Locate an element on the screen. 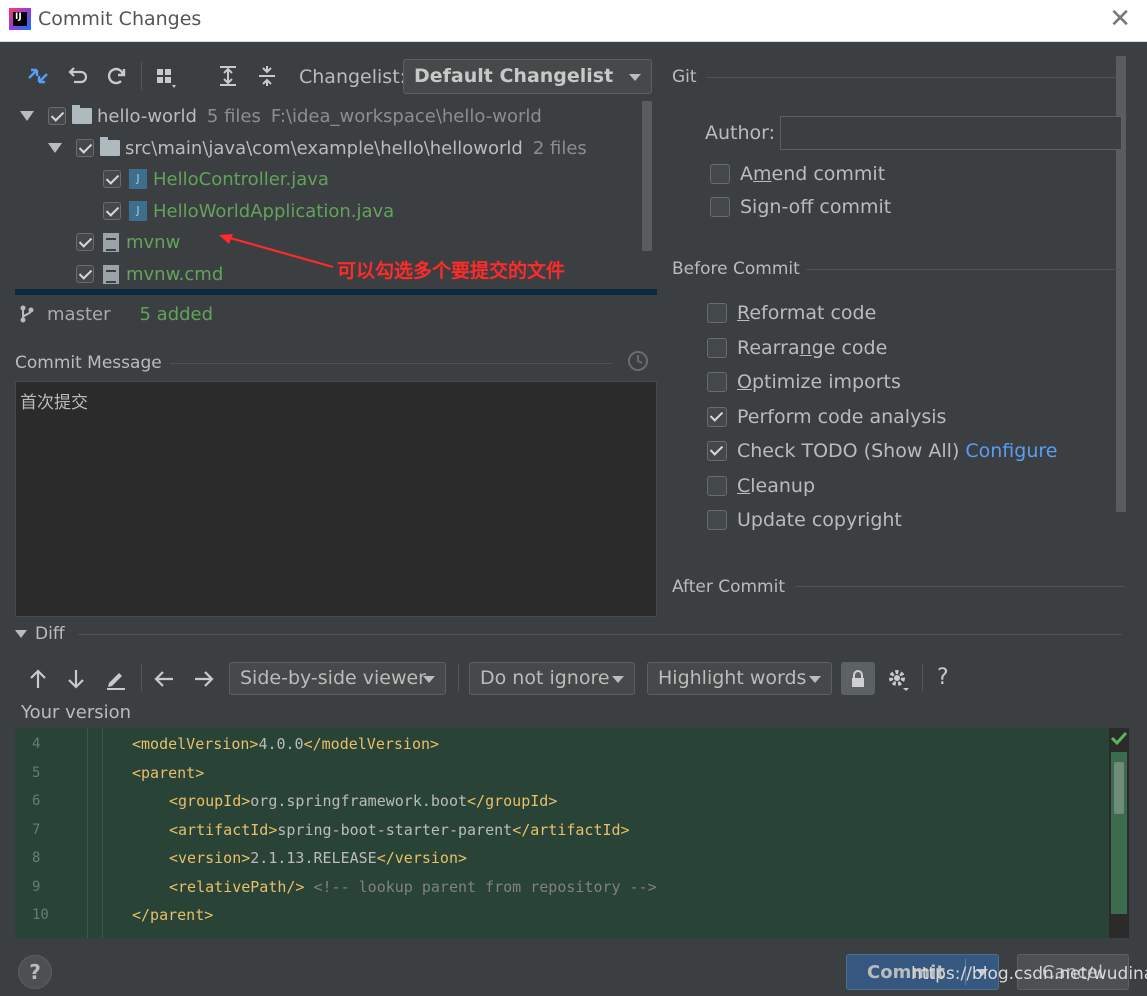 The height and width of the screenshot is (996, 1147). rearrange-code-option: Rearrange code is located at coordinates (797, 348).